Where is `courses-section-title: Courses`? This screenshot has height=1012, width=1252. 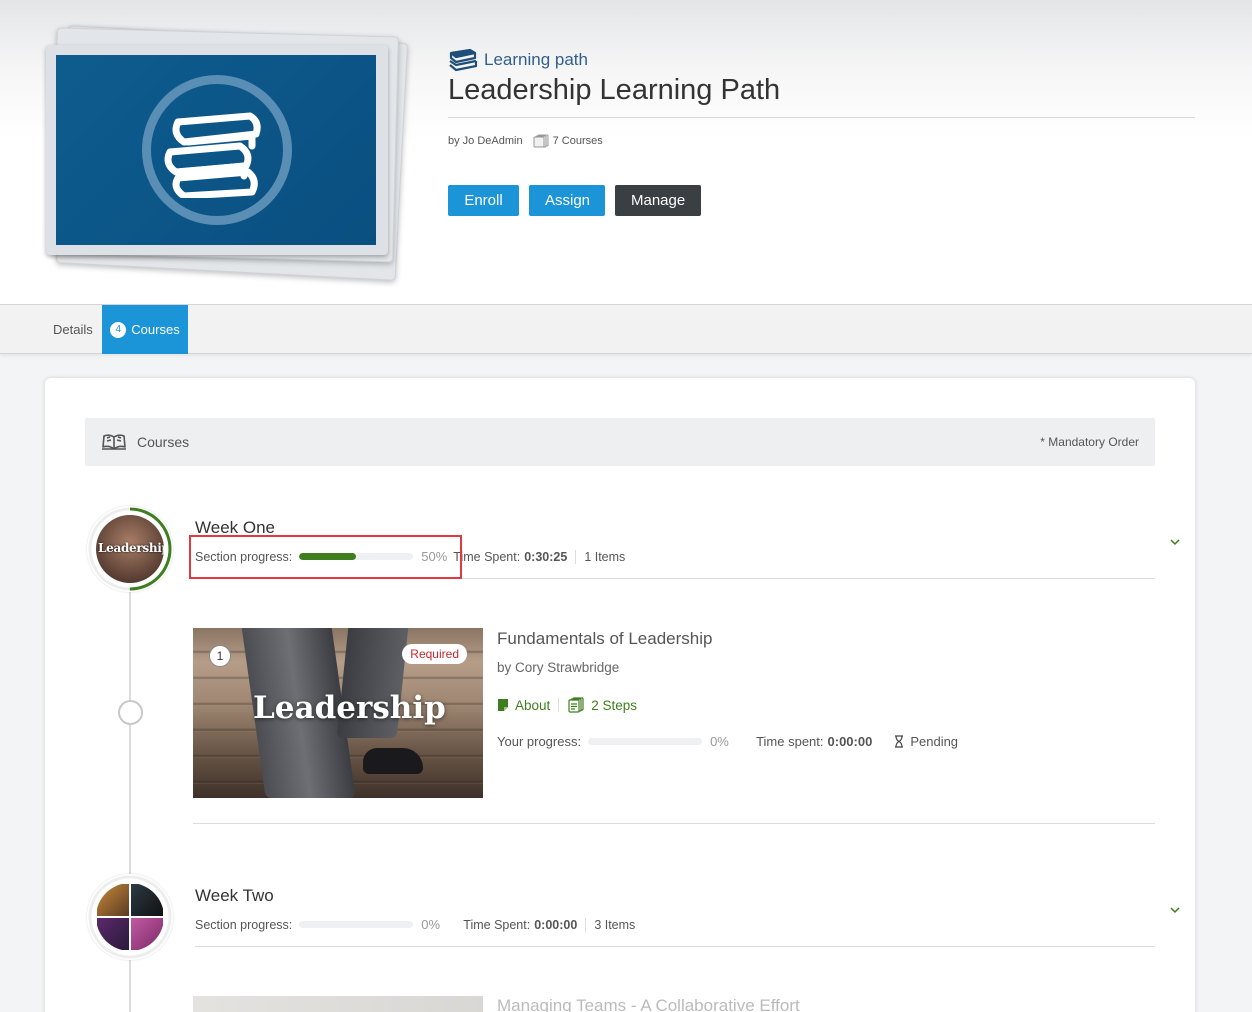
courses-section-title: Courses is located at coordinates (163, 442).